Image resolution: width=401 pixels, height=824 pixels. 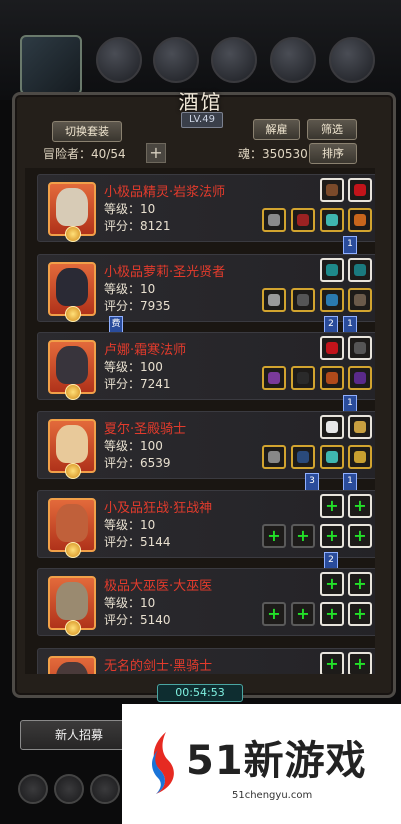 What do you see at coordinates (293, 60) in the screenshot?
I see `weapon-tab-icon` at bounding box center [293, 60].